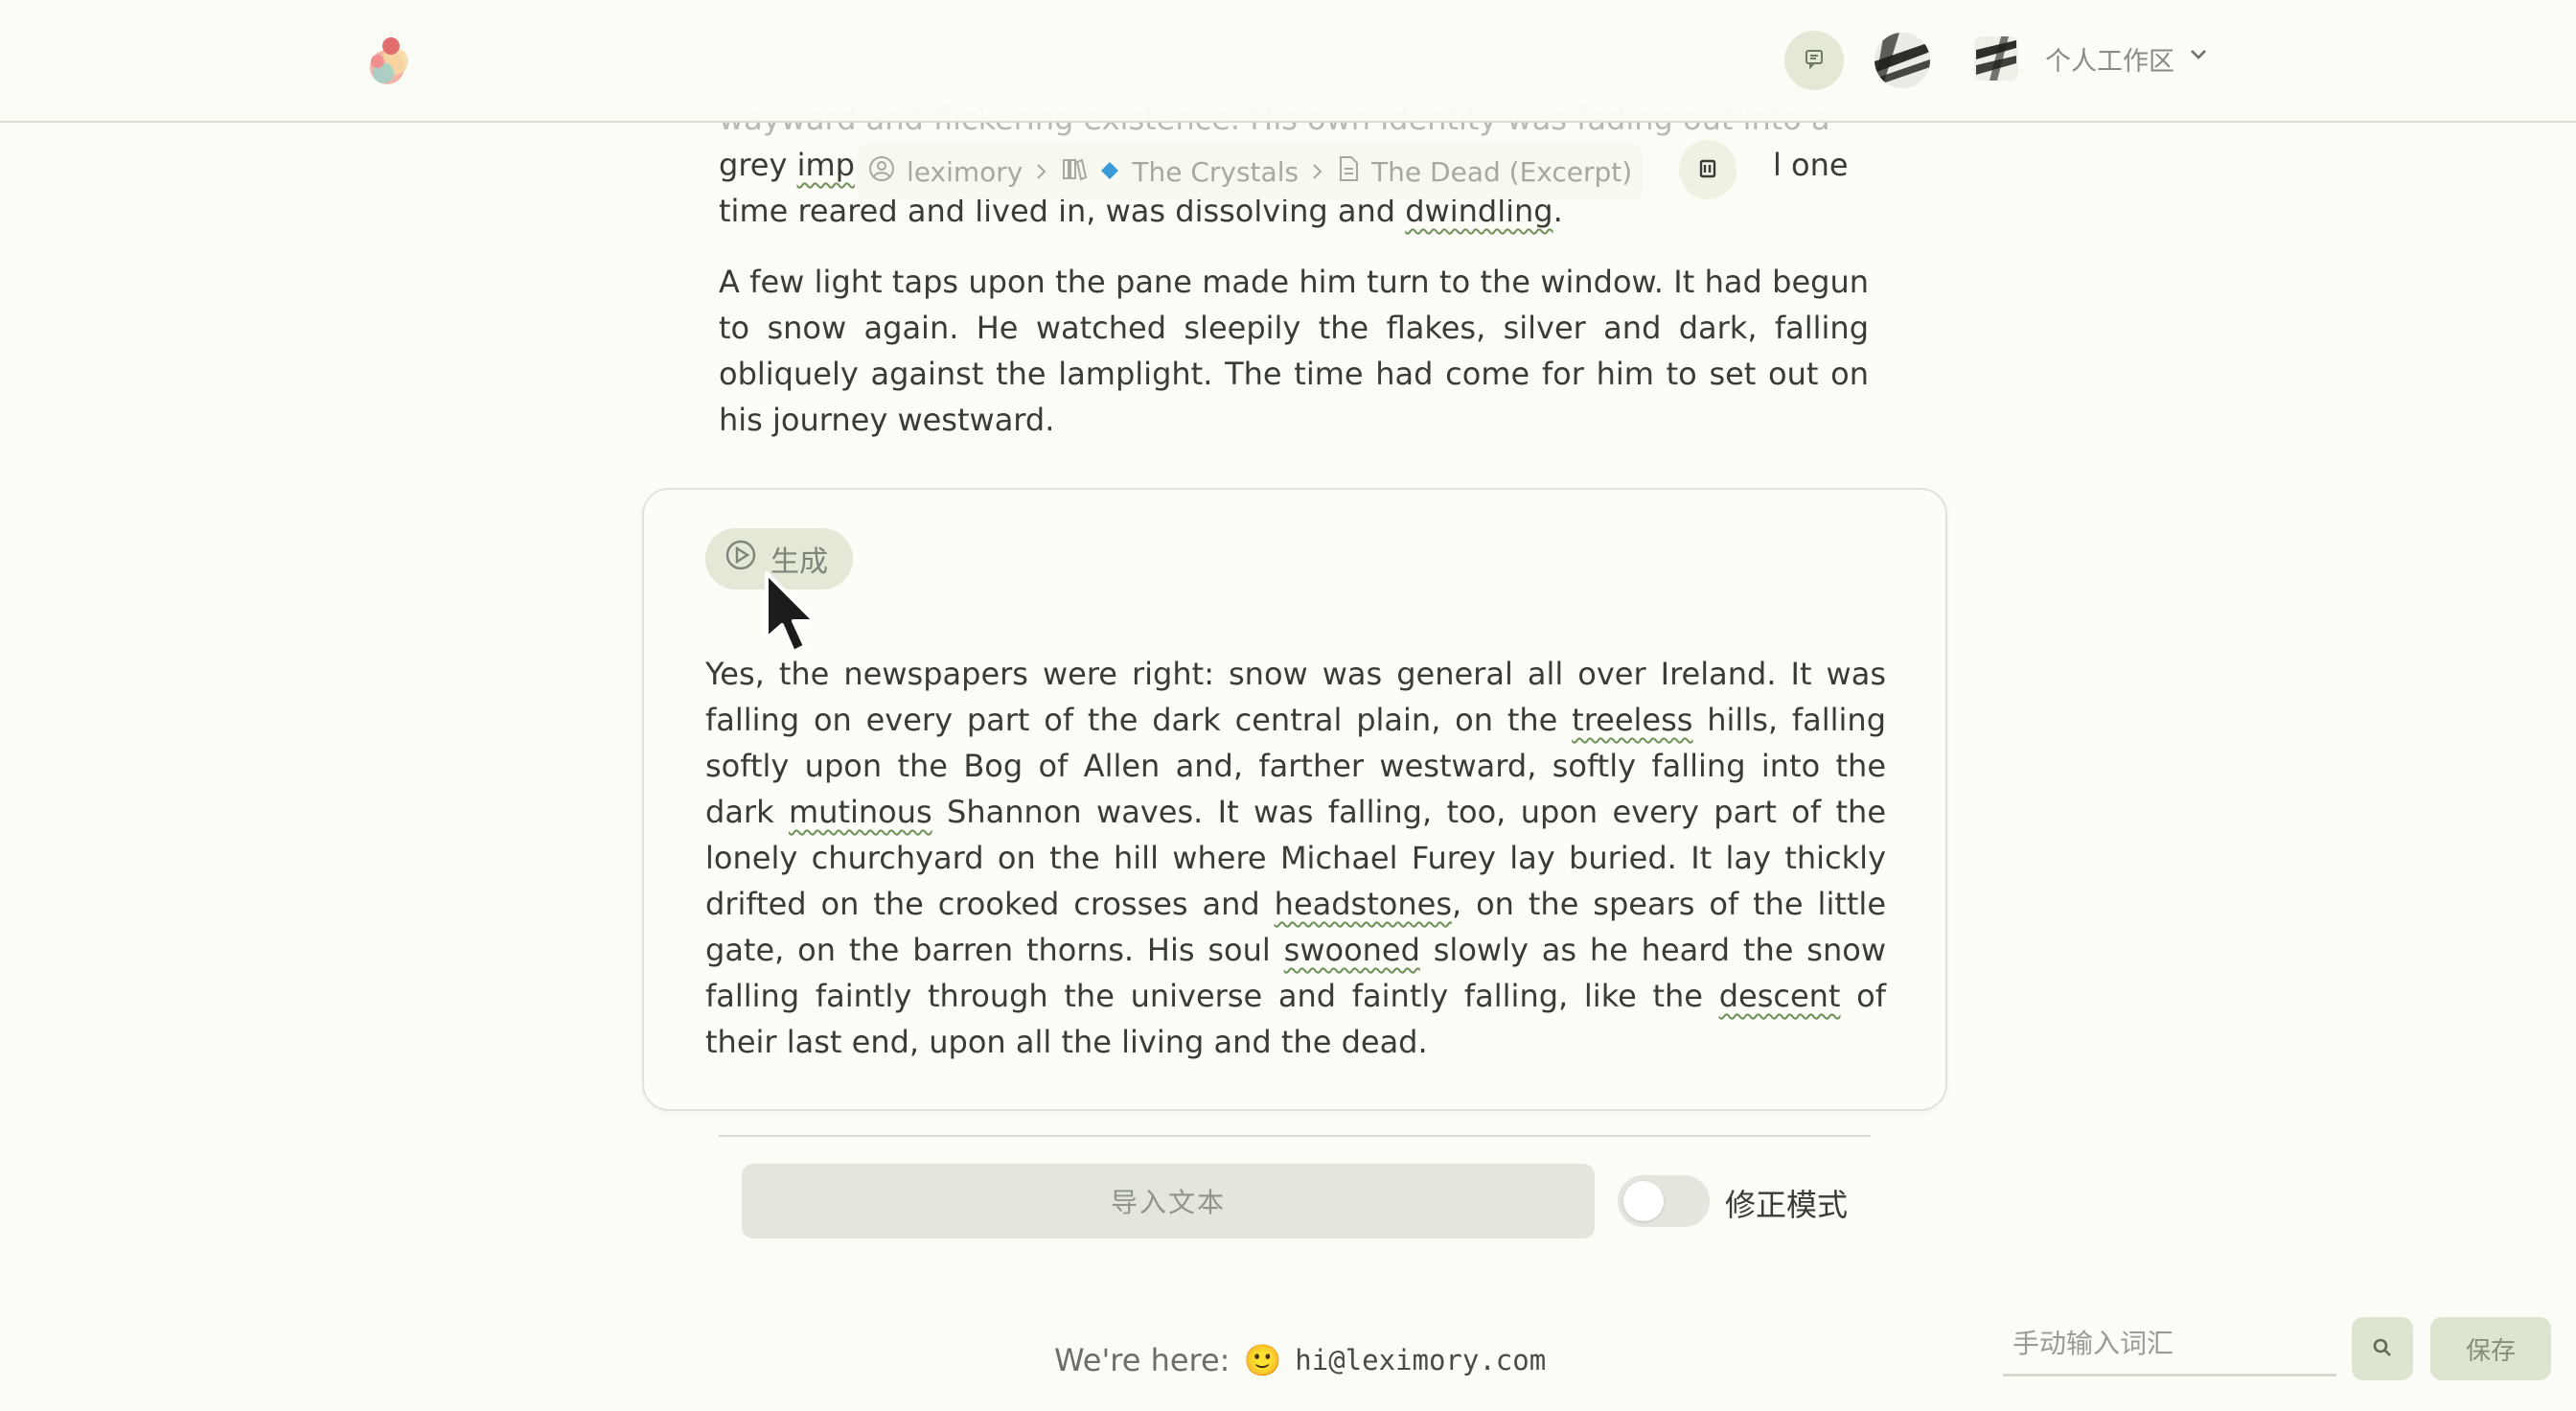  I want to click on search-button, so click(2382, 1348).